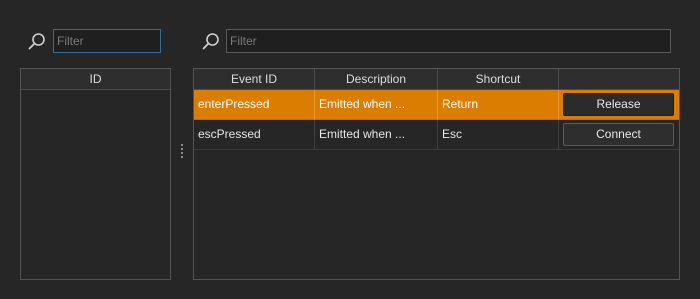  What do you see at coordinates (254, 105) in the screenshot?
I see `event-id-cell: enterPressed` at bounding box center [254, 105].